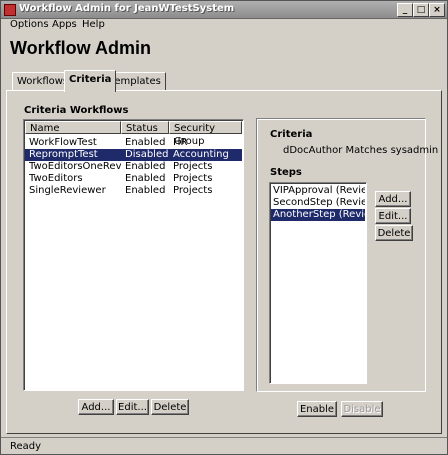  Describe the element at coordinates (201, 154) in the screenshot. I see `cell-security-group: Accounting` at that location.